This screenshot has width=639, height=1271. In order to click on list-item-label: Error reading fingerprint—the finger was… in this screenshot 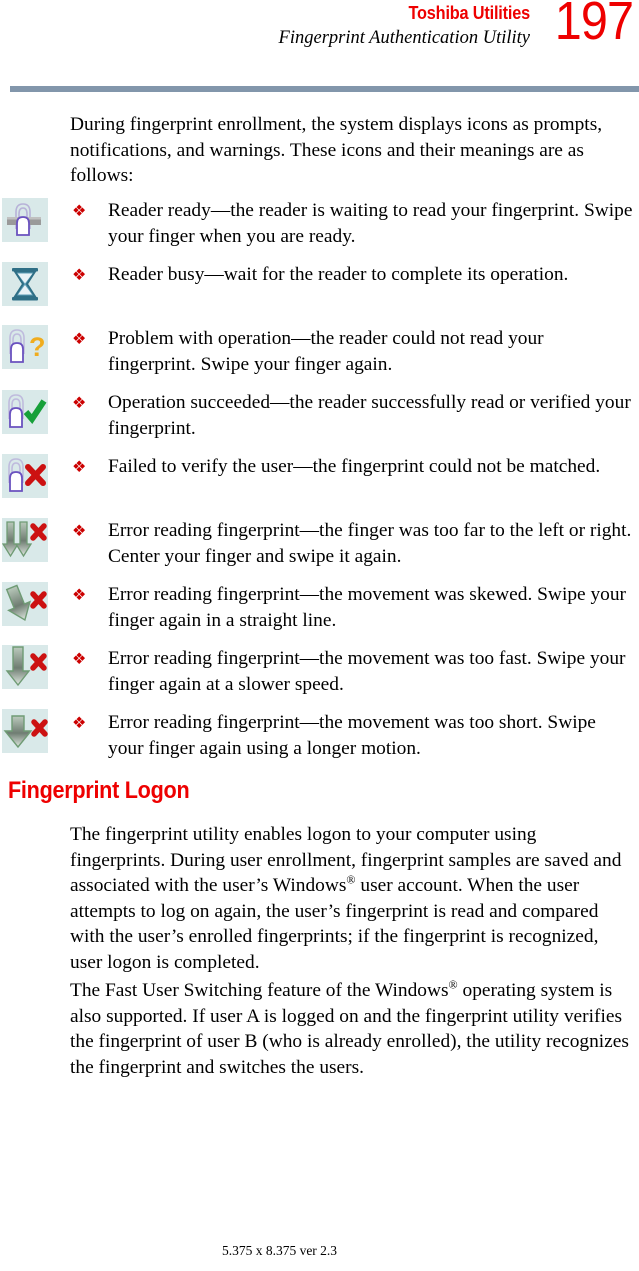, I will do `click(370, 543)`.